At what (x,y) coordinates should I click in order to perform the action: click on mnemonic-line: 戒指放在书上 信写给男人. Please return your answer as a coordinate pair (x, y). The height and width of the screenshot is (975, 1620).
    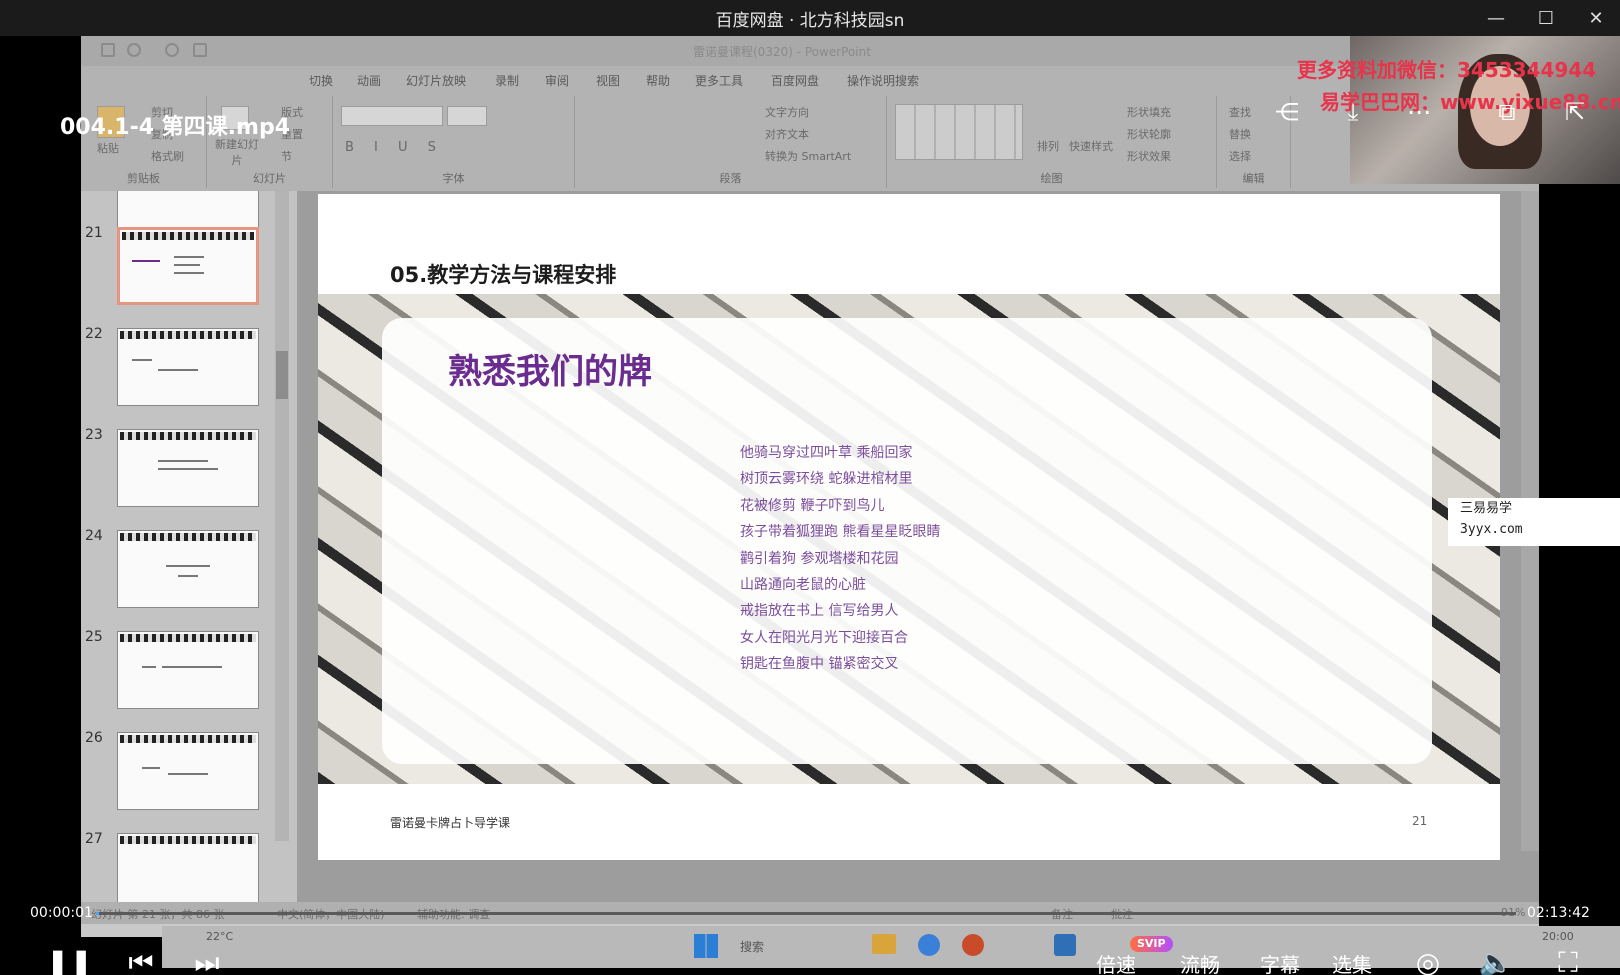
    Looking at the image, I should click on (819, 611).